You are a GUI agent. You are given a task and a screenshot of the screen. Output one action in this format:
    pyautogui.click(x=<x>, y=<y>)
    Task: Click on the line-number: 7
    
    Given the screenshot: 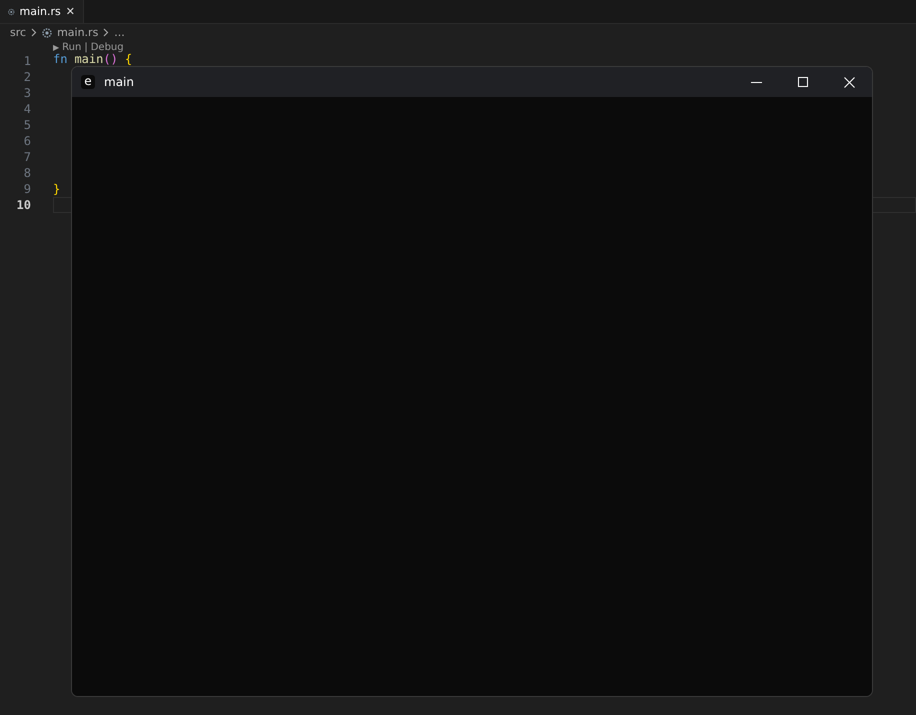 What is the action you would take?
    pyautogui.click(x=26, y=157)
    